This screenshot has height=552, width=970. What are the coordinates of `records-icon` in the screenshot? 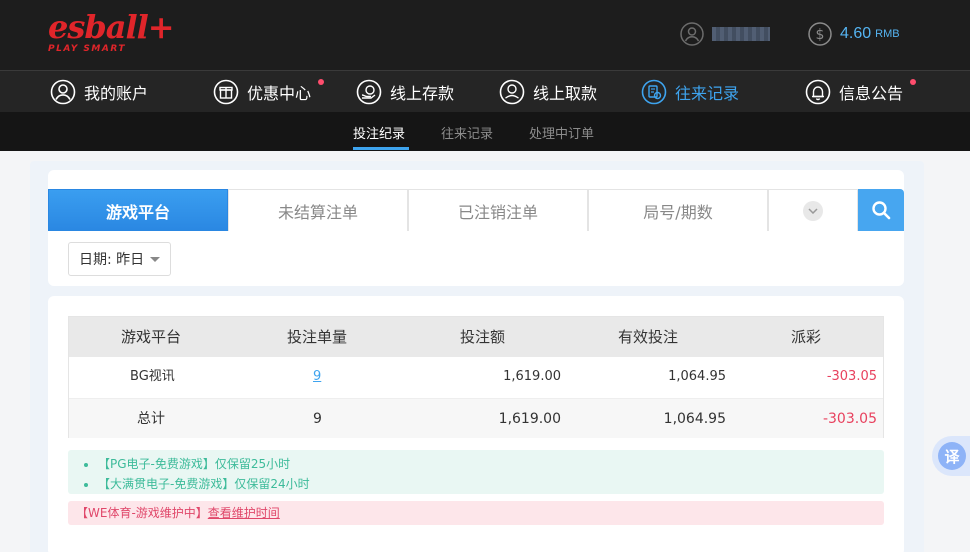 It's located at (654, 92).